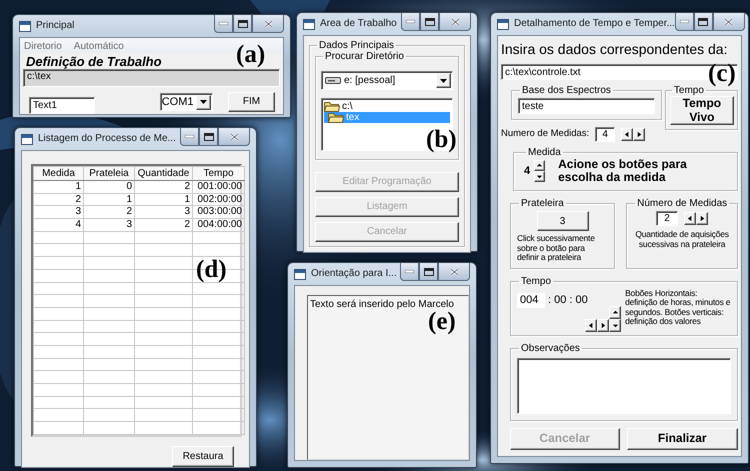 This screenshot has height=471, width=750. I want to click on table-cell: 002:00:00, so click(218, 199).